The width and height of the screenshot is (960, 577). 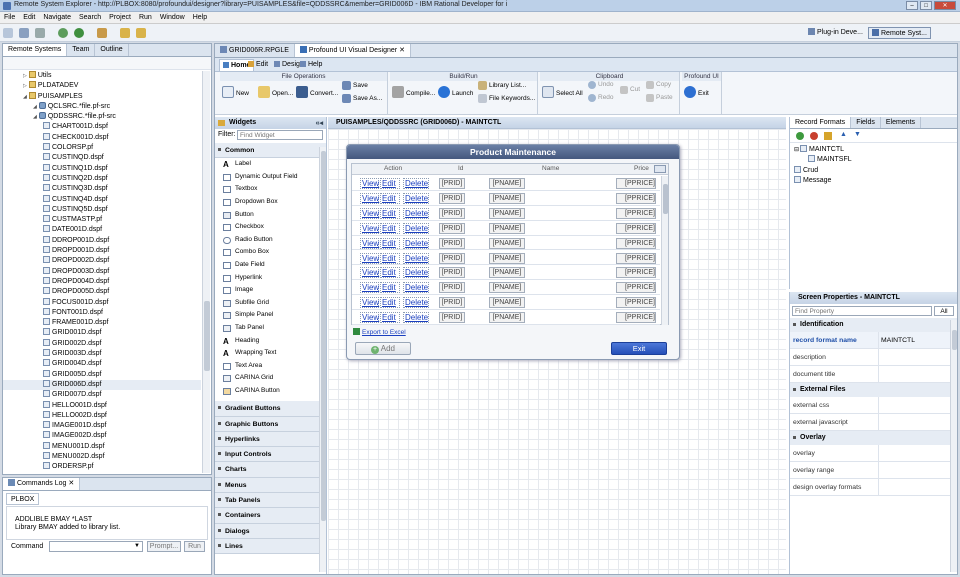 I want to click on tab-elements: Elements, so click(x=901, y=122).